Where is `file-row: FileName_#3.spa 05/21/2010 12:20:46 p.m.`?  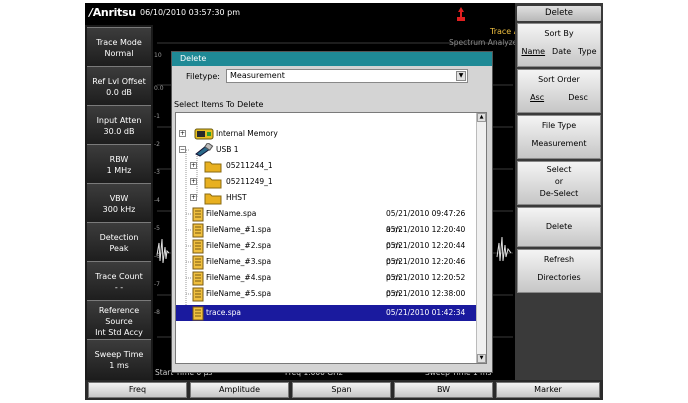 file-row: FileName_#3.spa 05/21/2010 12:20:46 p.m. is located at coordinates (329, 268).